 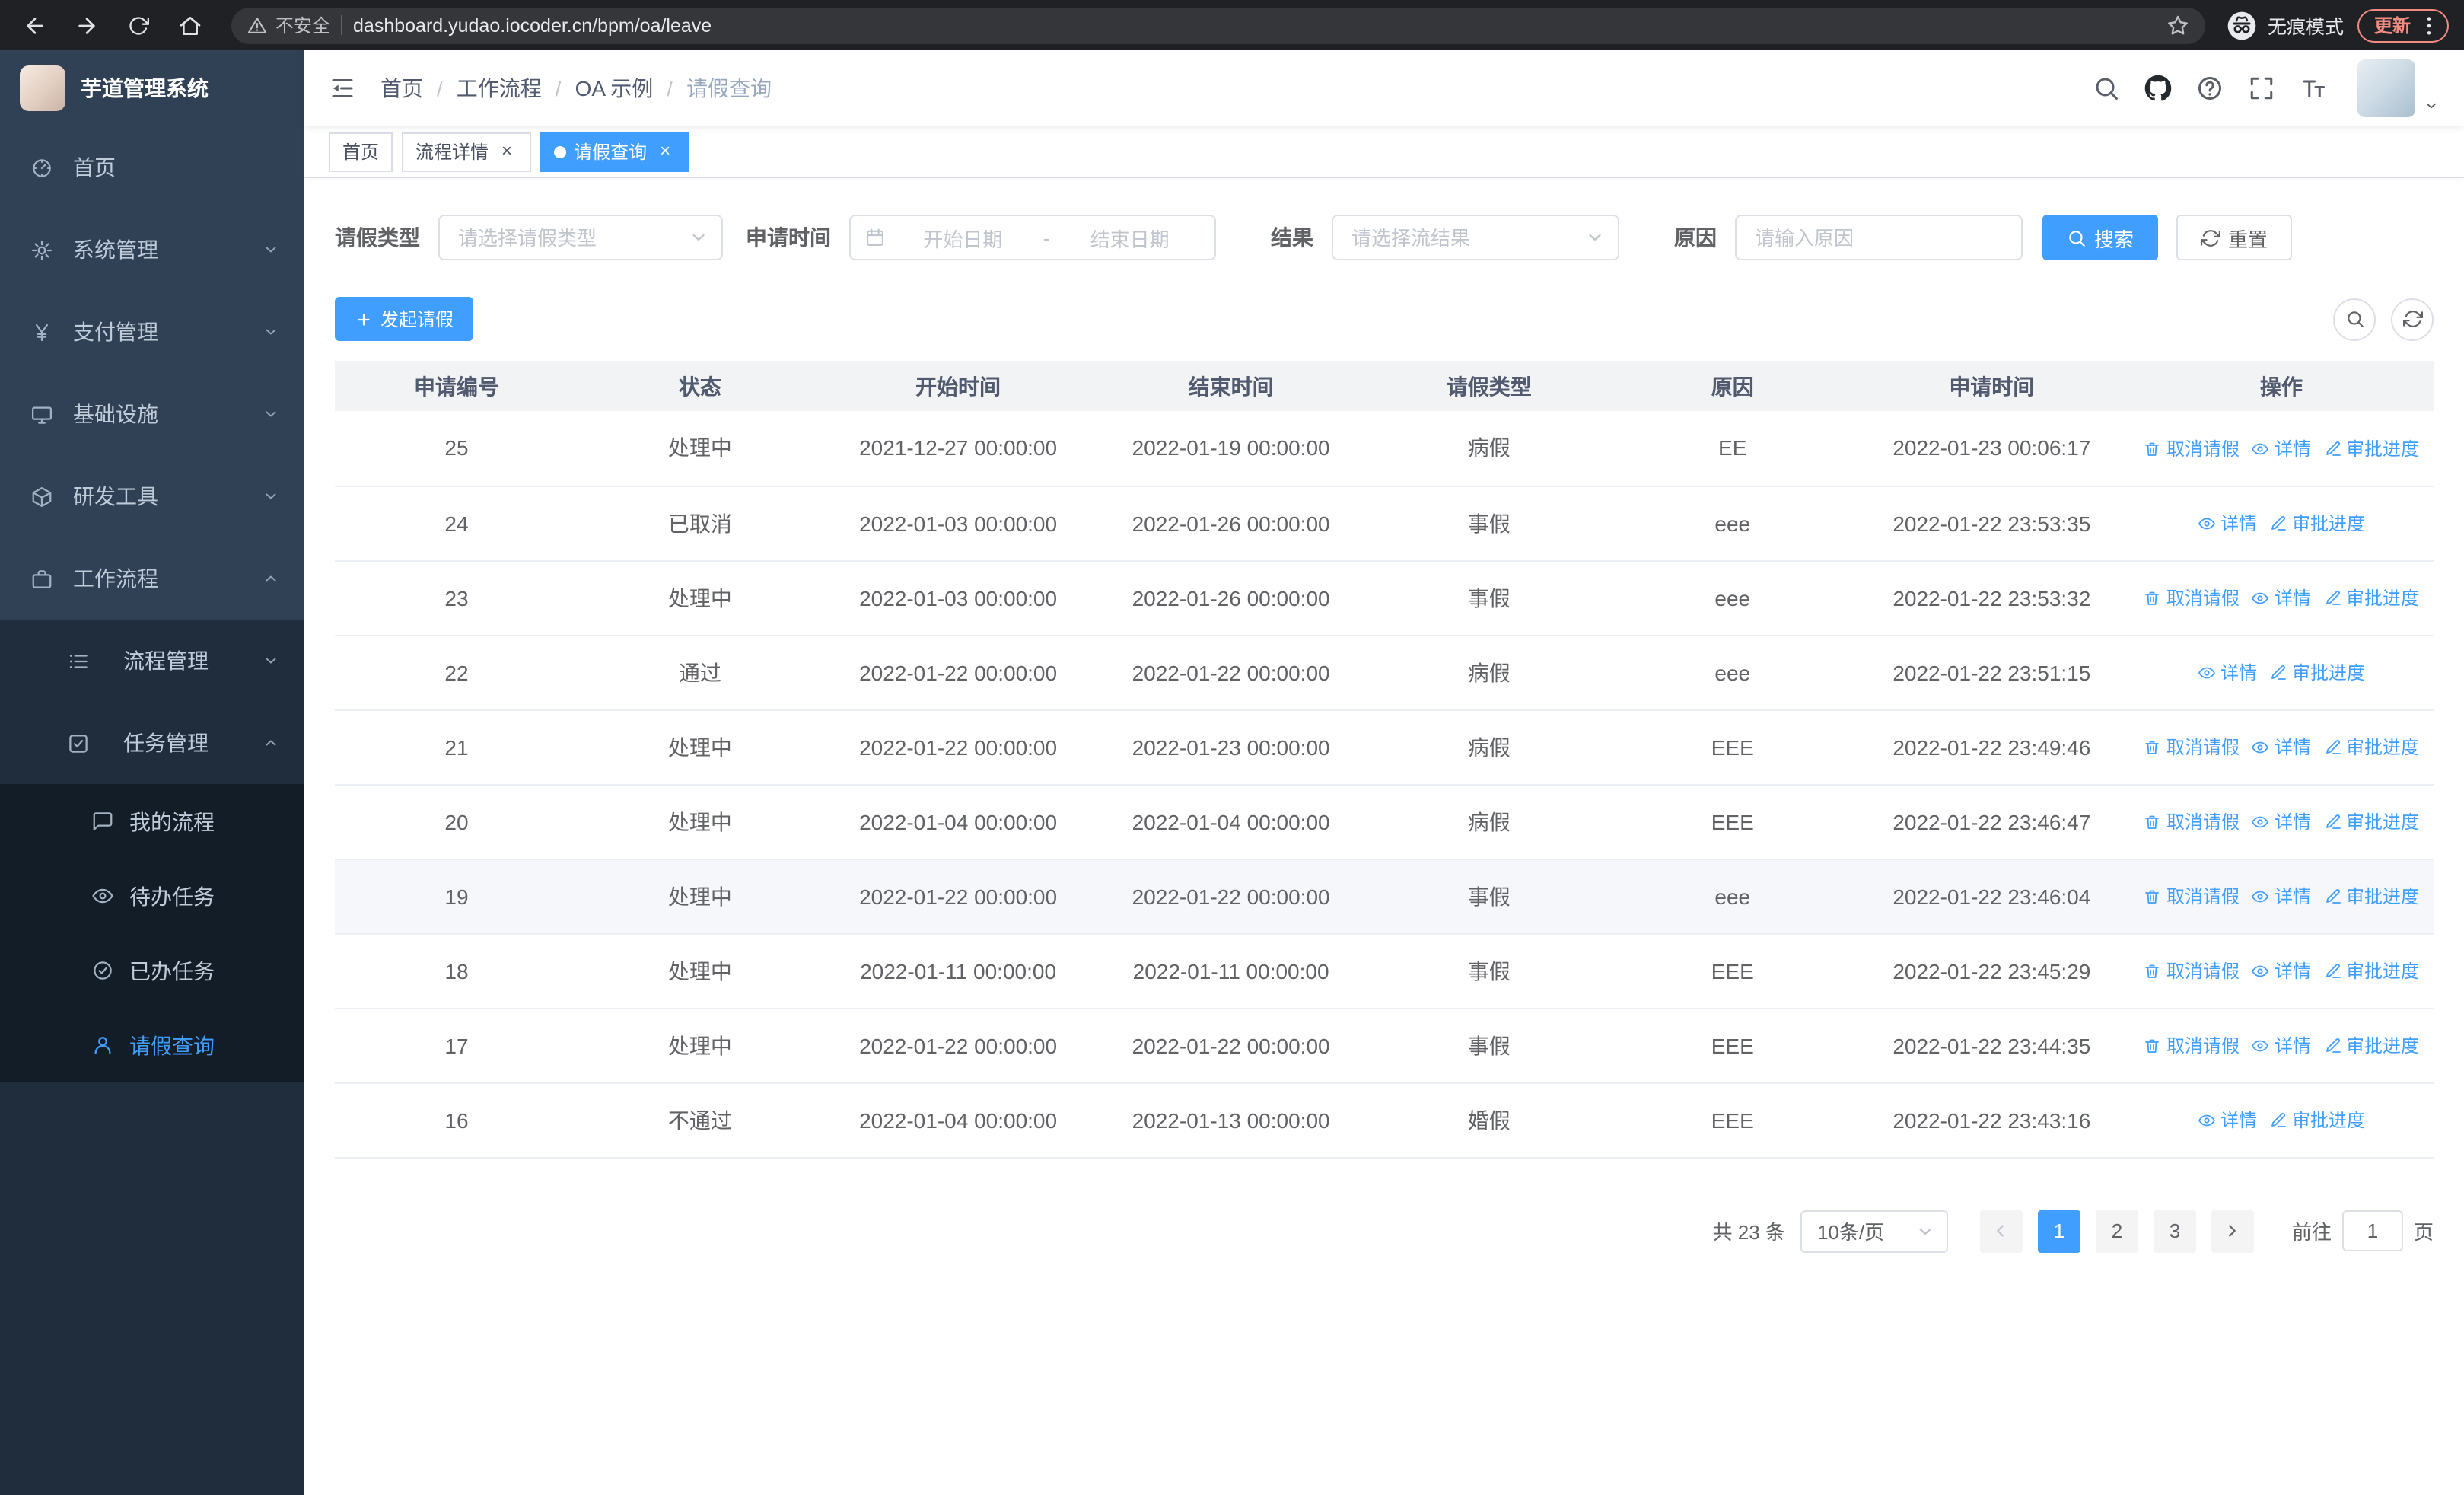 What do you see at coordinates (152, 822) in the screenshot?
I see `sidebar-item-my-processes: 我的流程` at bounding box center [152, 822].